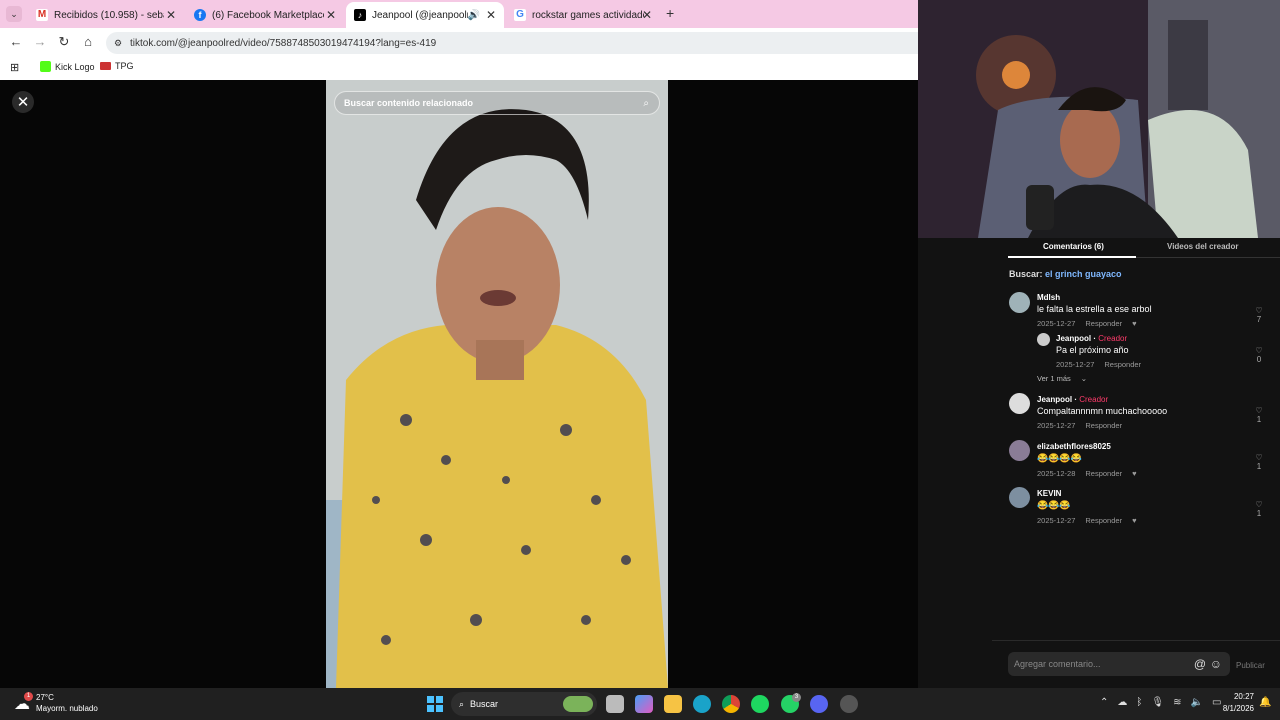  What do you see at coordinates (265, 15) in the screenshot?
I see `tab-facebook: f (6) Facebook Marketplace | Face ✕` at bounding box center [265, 15].